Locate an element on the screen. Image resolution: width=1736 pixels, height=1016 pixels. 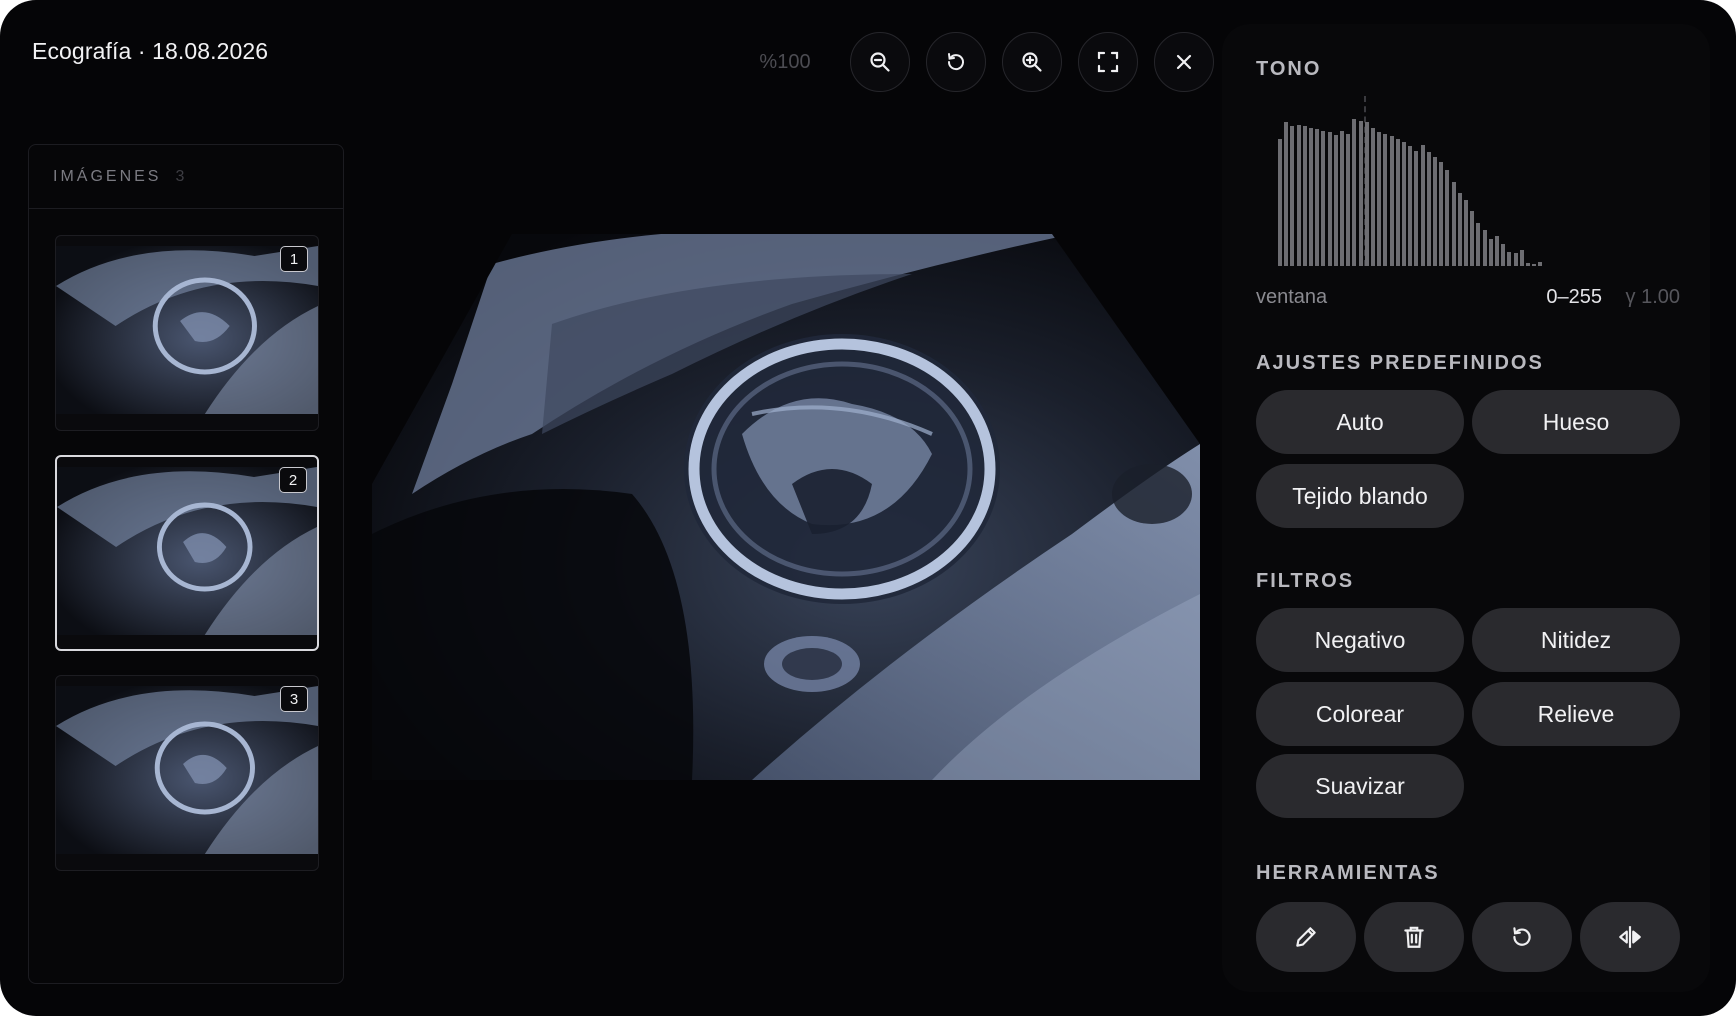
reset-tool-button is located at coordinates (1522, 937).